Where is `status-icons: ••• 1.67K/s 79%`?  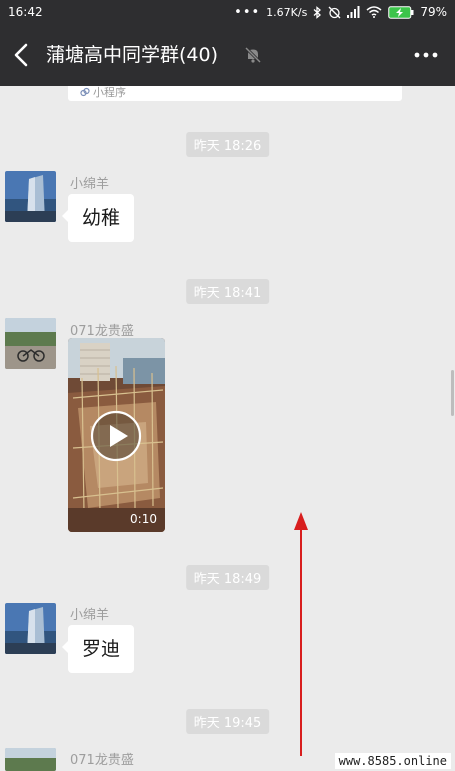 status-icons: ••• 1.67K/s 79% is located at coordinates (340, 12).